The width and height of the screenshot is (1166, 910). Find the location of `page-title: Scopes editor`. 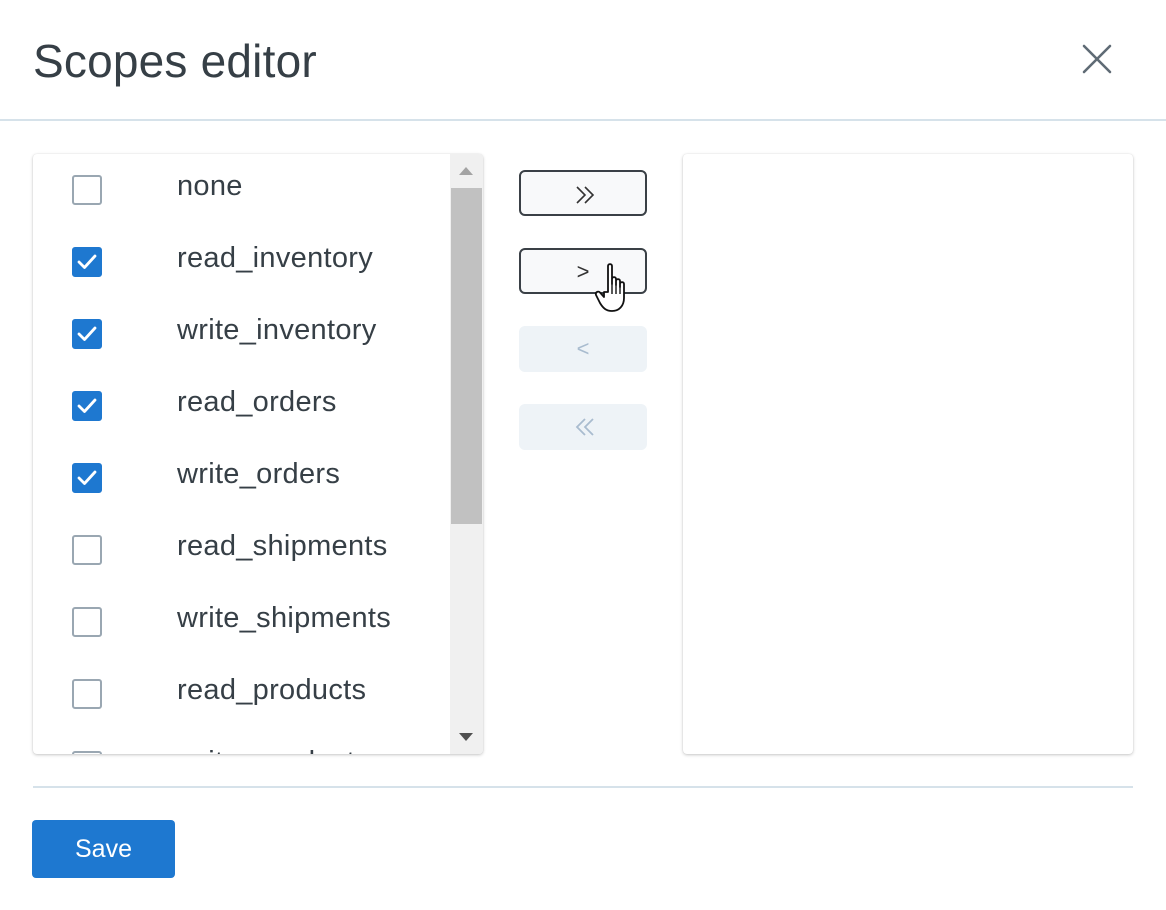

page-title: Scopes editor is located at coordinates (175, 61).